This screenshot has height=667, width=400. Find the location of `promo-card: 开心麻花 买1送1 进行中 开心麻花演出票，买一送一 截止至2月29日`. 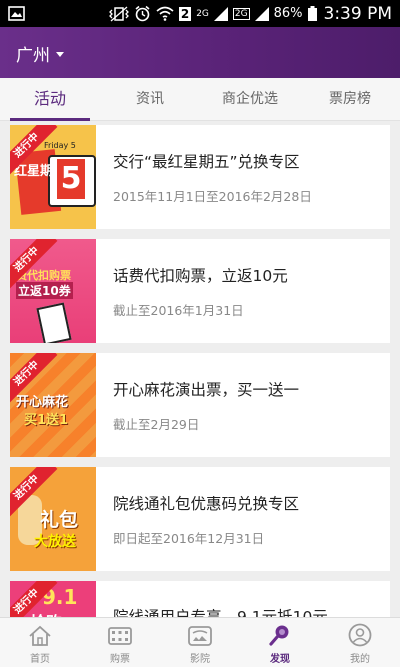

promo-card: 开心麻花 买1送1 进行中 开心麻花演出票，买一送一 截止至2月29日 is located at coordinates (200, 405).